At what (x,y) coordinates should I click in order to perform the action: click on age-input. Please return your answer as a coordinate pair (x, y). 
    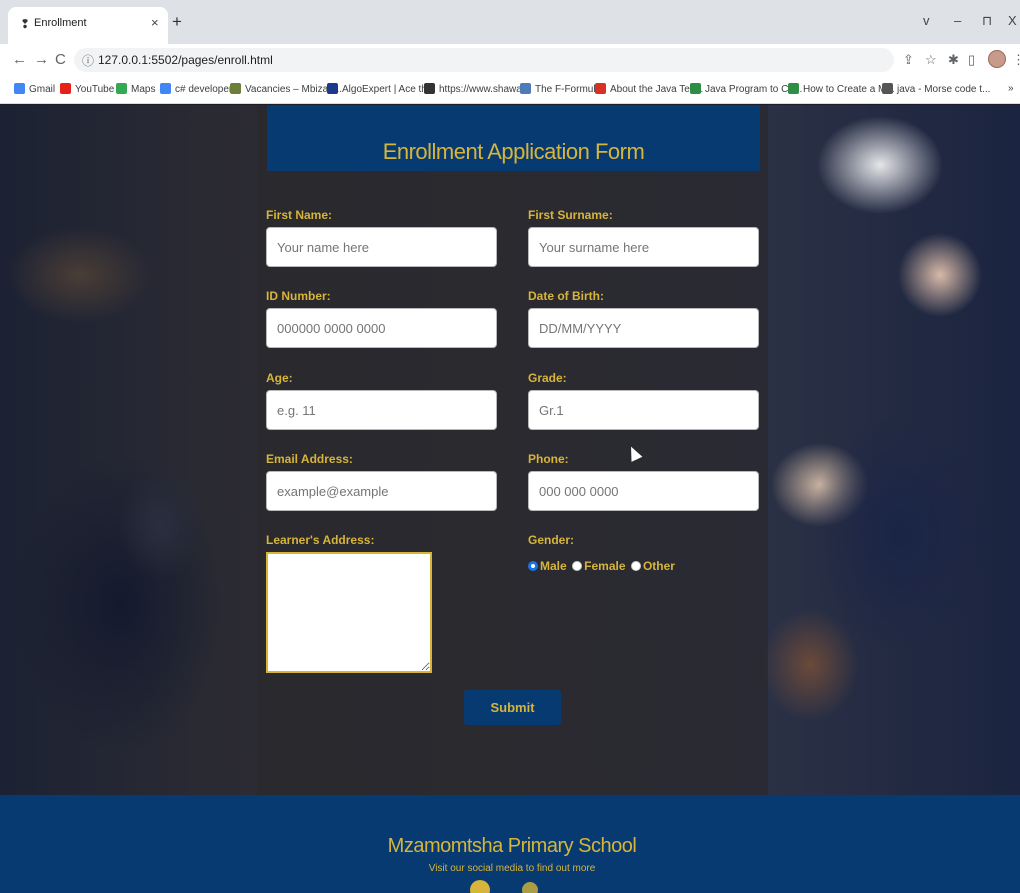
    Looking at the image, I should click on (381, 410).